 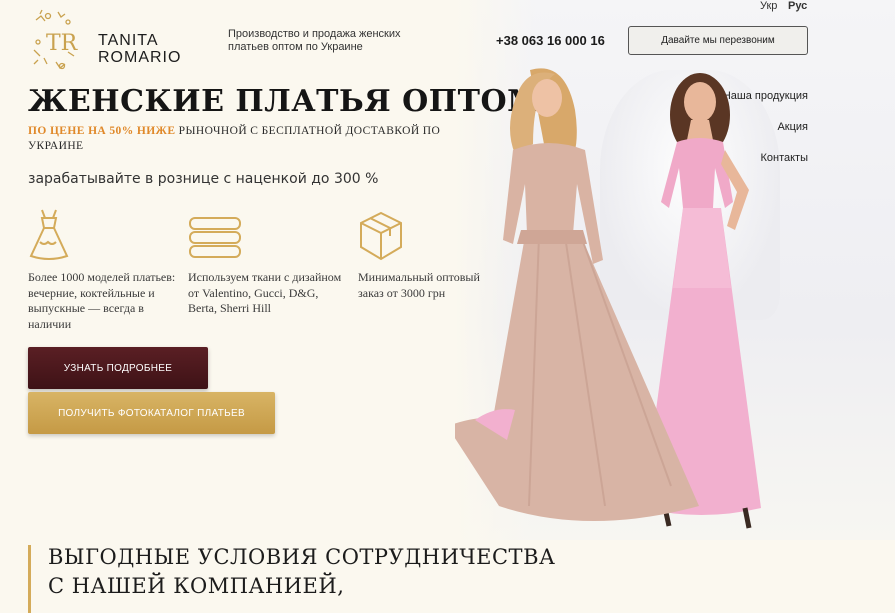 What do you see at coordinates (29, 579) in the screenshot?
I see `section-accent-bar` at bounding box center [29, 579].